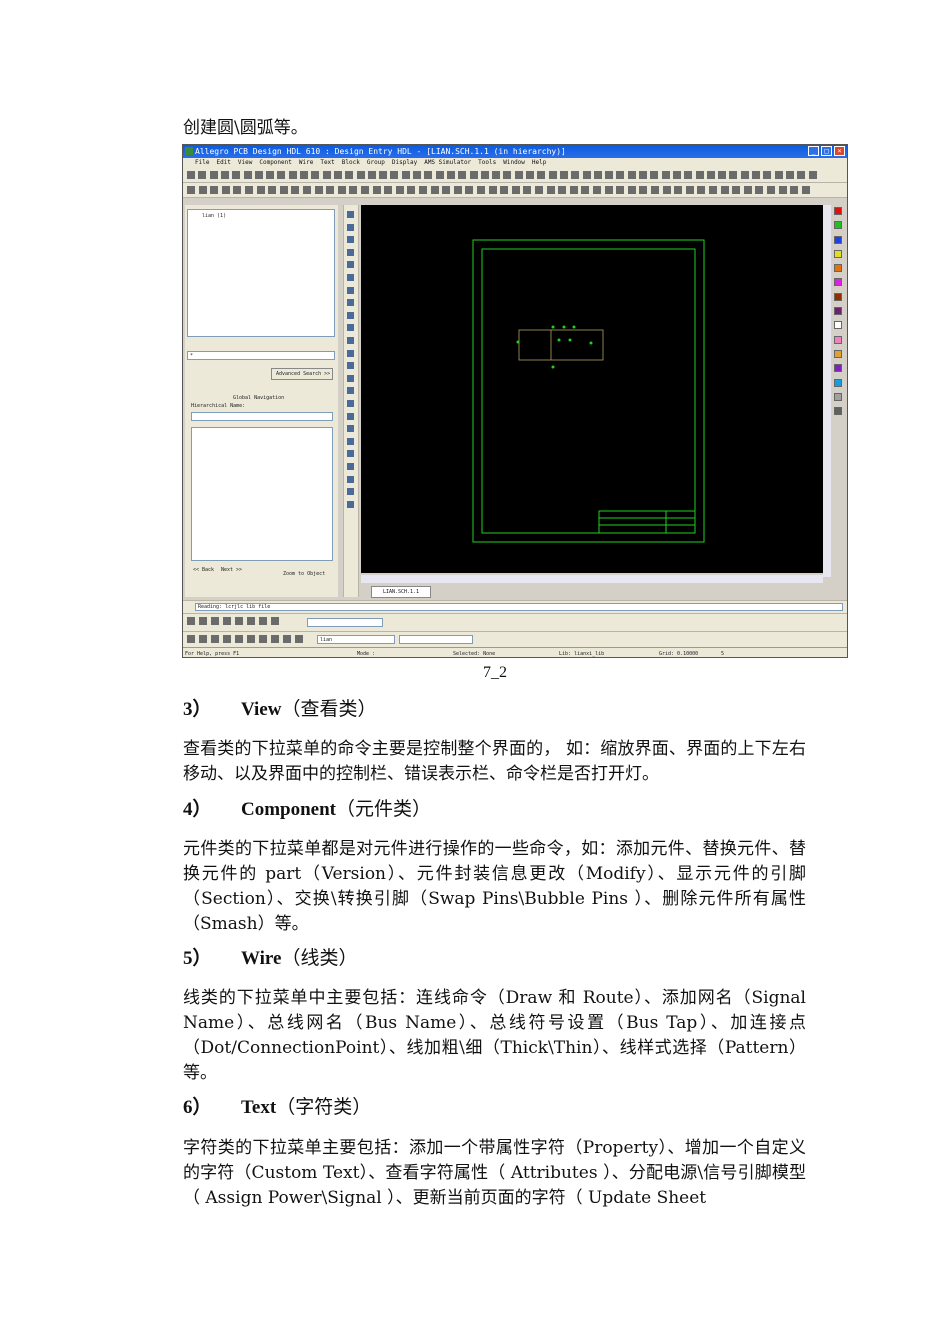 This screenshot has width=950, height=1344. Describe the element at coordinates (214, 216) in the screenshot. I see `hierarchy-root: lian (1)` at that location.